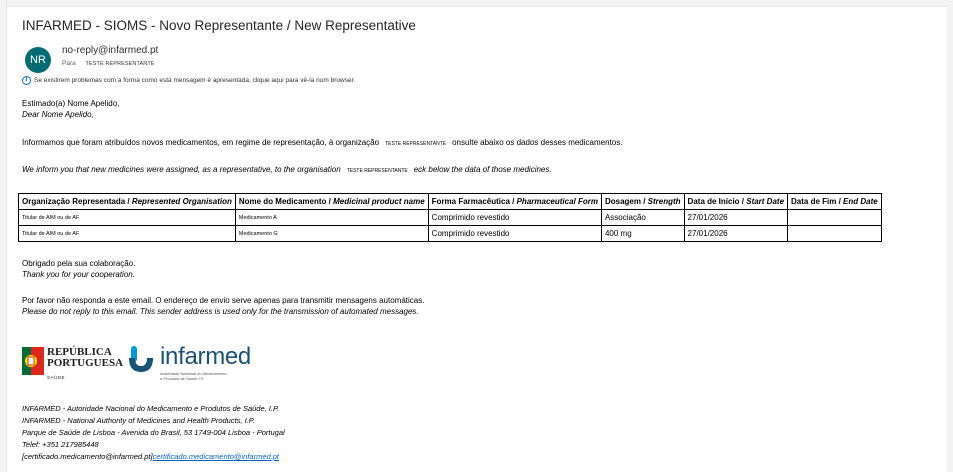  I want to click on header-pharmaceutical-form: Forma Farmacêutica / Pharmaceutical Form, so click(514, 201).